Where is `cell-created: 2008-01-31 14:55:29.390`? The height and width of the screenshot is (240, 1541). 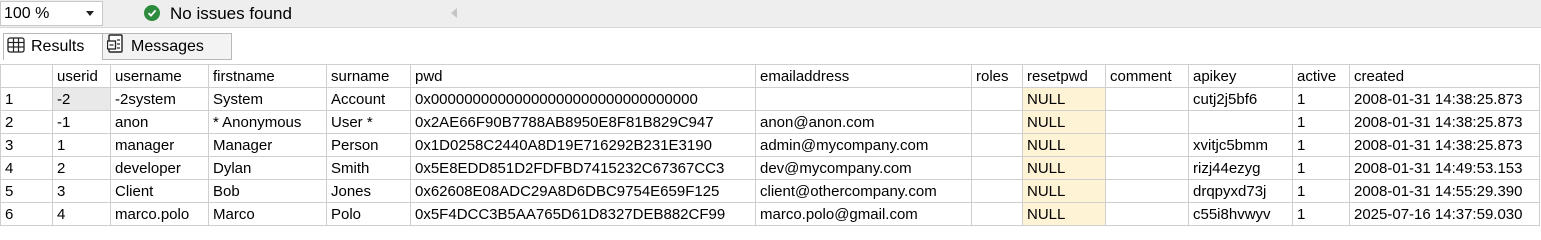
cell-created: 2008-01-31 14:55:29.390 is located at coordinates (1444, 191).